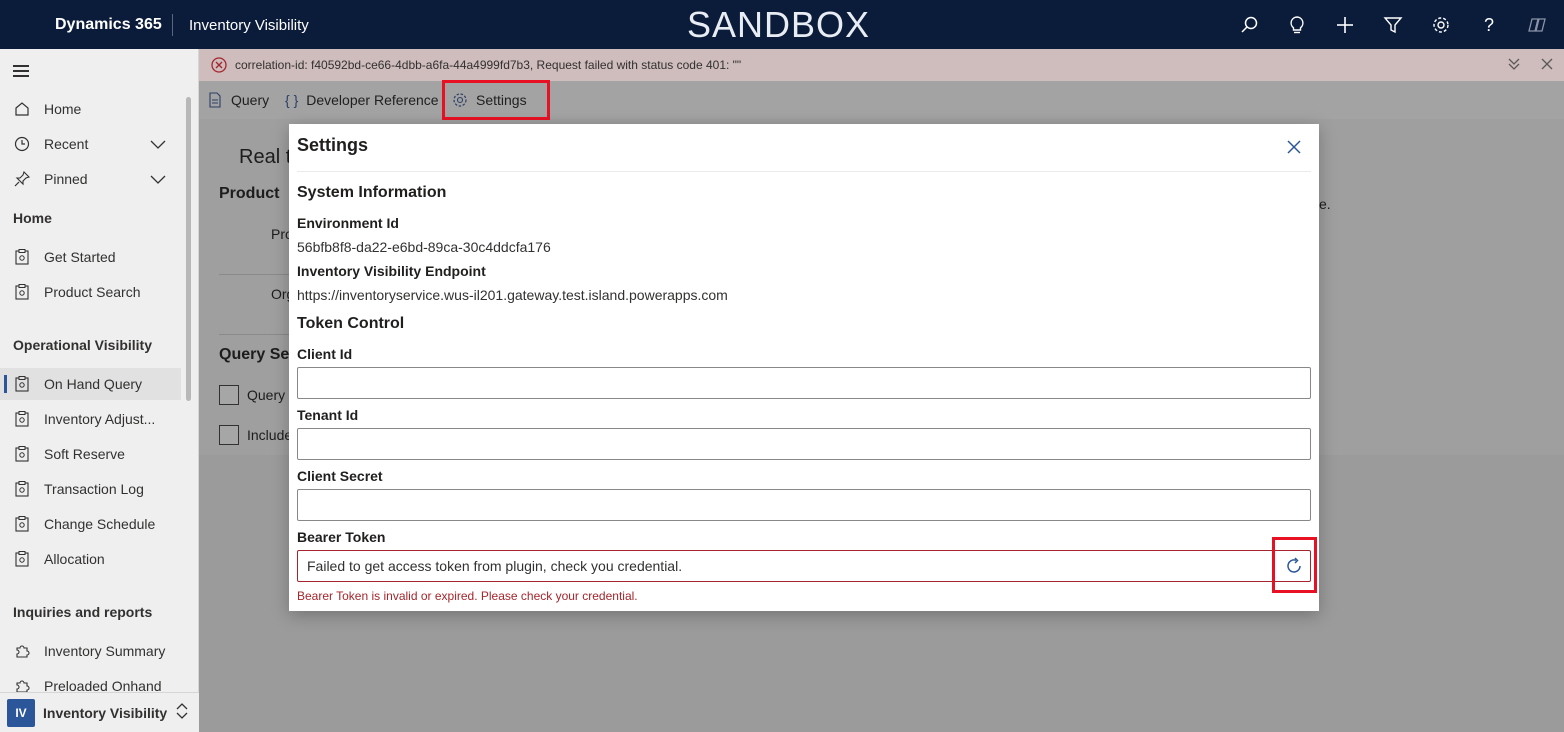 The height and width of the screenshot is (732, 1564). I want to click on dialog-title: Settings, so click(333, 145).